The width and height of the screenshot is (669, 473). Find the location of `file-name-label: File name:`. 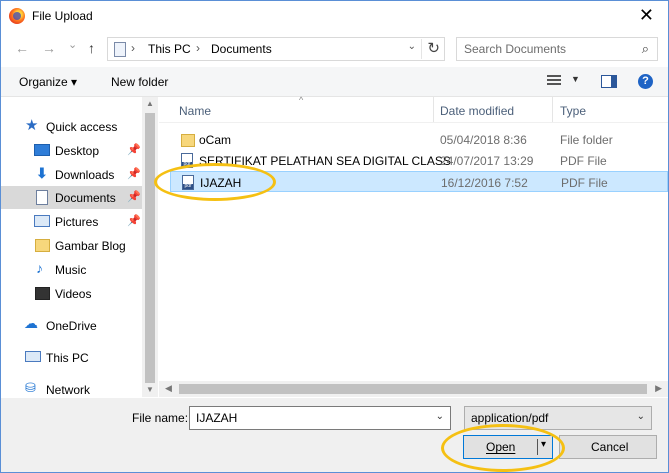

file-name-label: File name: is located at coordinates (160, 418).